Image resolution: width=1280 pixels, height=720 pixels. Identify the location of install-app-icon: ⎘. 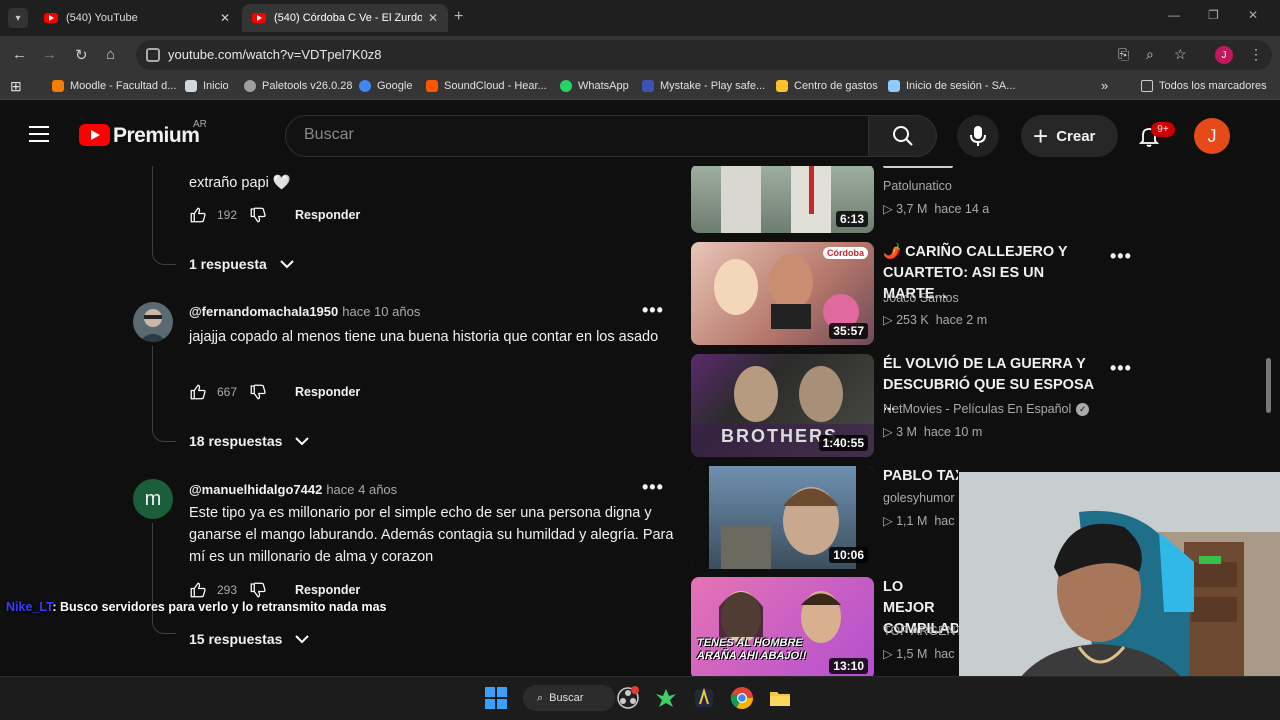
(1123, 54).